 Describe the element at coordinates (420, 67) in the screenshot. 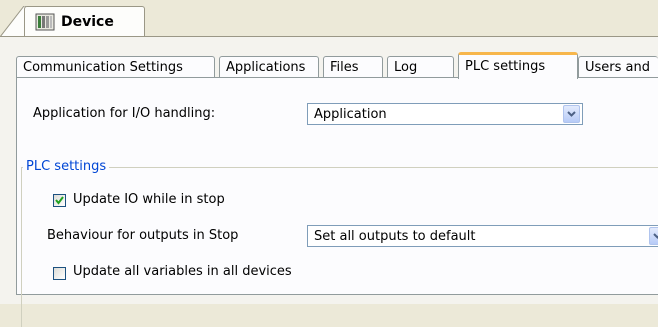

I see `tab-log: Log` at that location.